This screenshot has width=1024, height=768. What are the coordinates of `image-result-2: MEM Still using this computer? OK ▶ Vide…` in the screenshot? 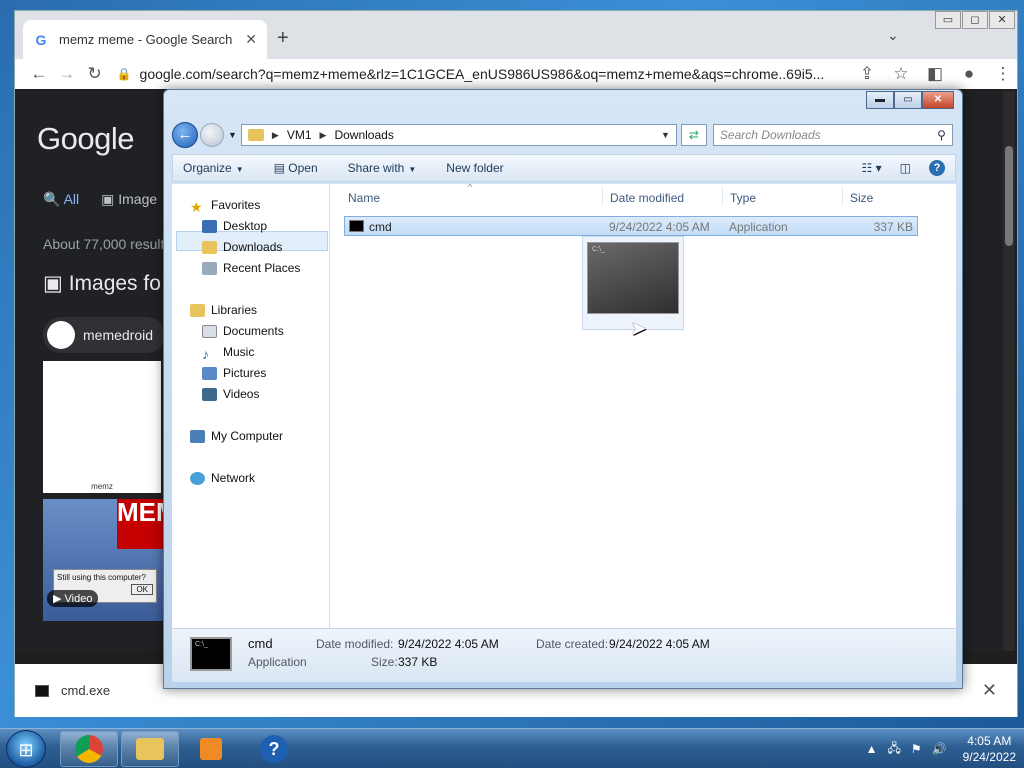 It's located at (110, 560).